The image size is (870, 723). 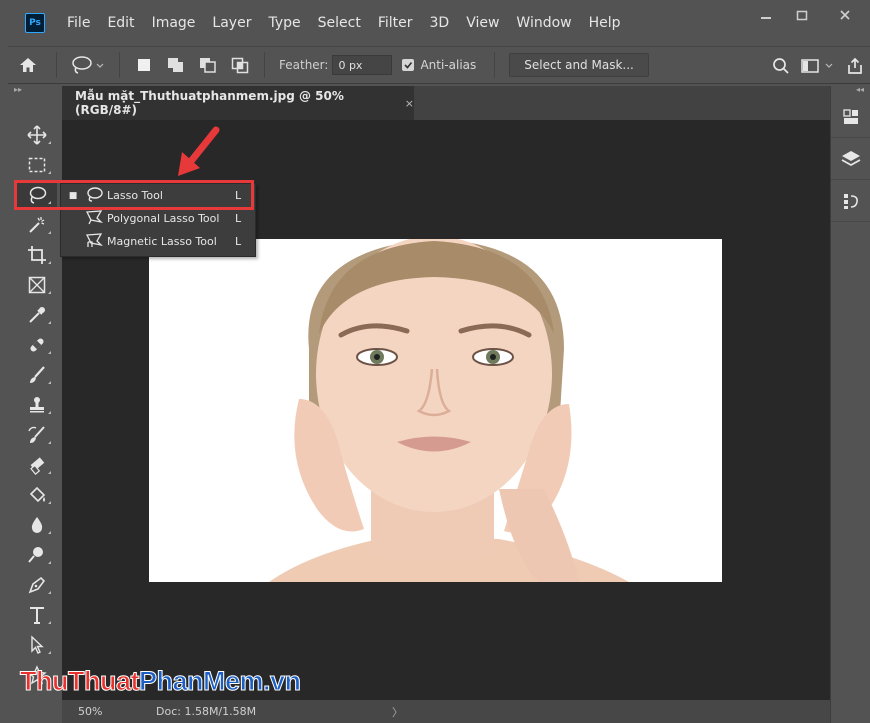 I want to click on flyout-label: Magnetic Lasso Tool, so click(x=162, y=241).